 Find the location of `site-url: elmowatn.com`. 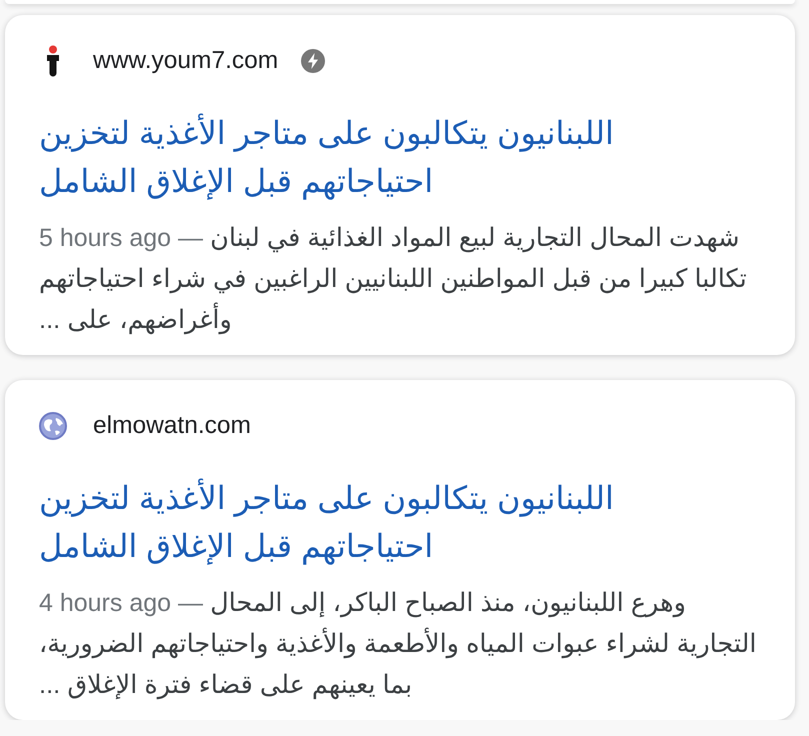

site-url: elmowatn.com is located at coordinates (172, 426).